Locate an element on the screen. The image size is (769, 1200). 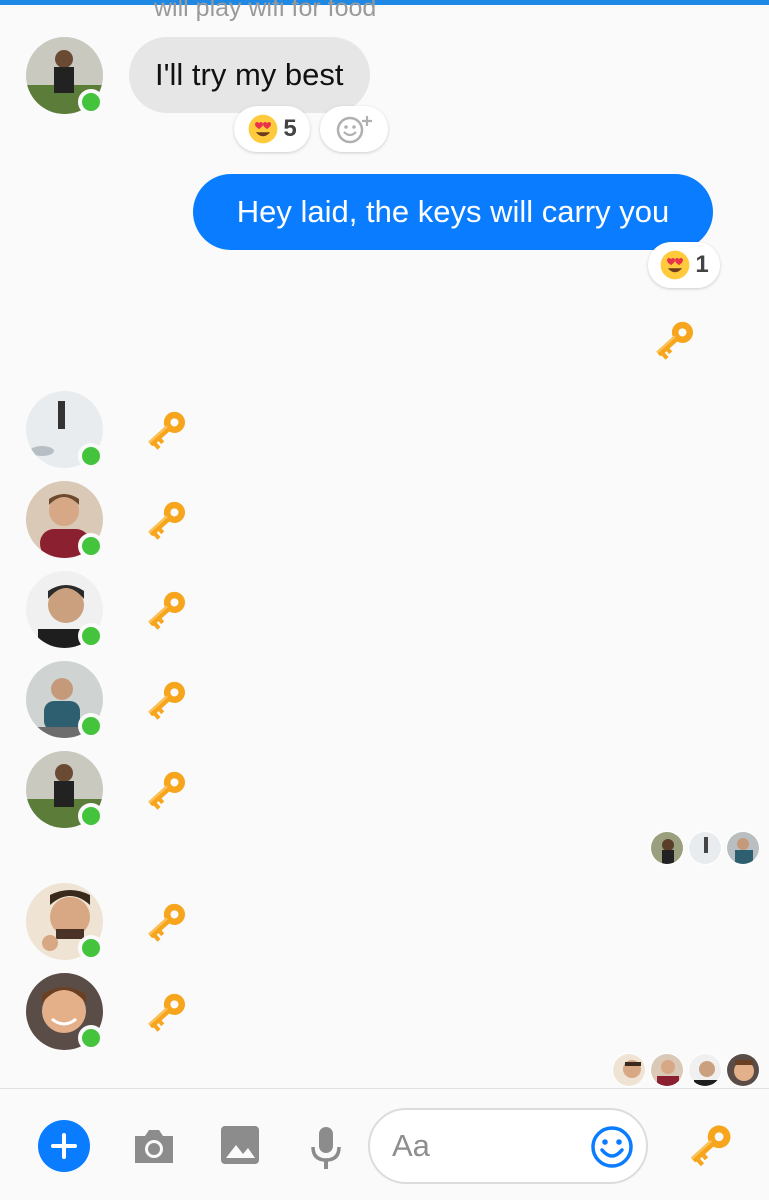
smiley-icon is located at coordinates (612, 1147).